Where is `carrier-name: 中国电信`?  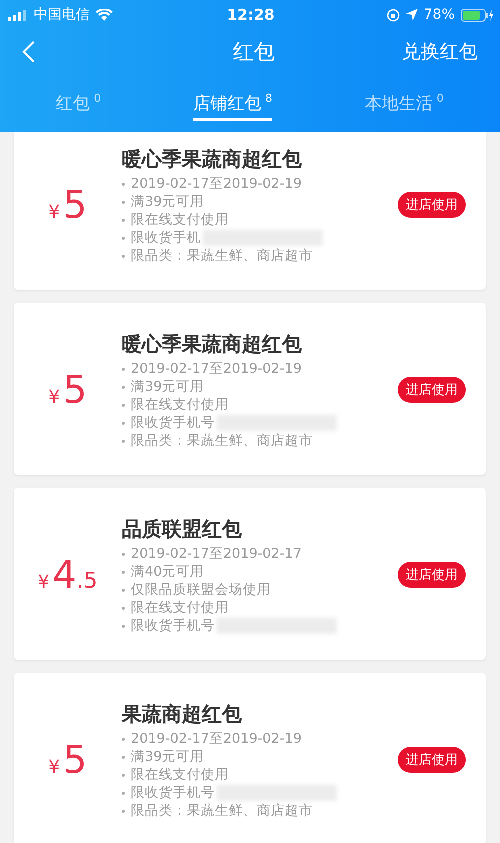 carrier-name: 中国电信 is located at coordinates (62, 15).